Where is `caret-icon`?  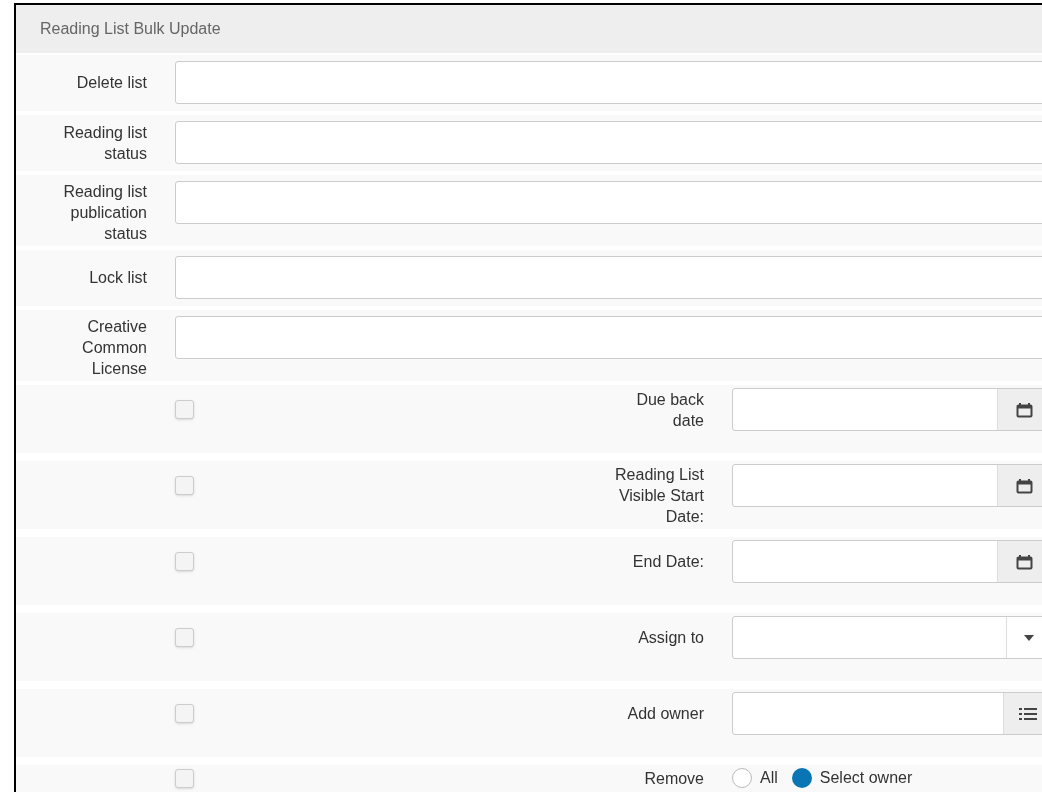 caret-icon is located at coordinates (1029, 637).